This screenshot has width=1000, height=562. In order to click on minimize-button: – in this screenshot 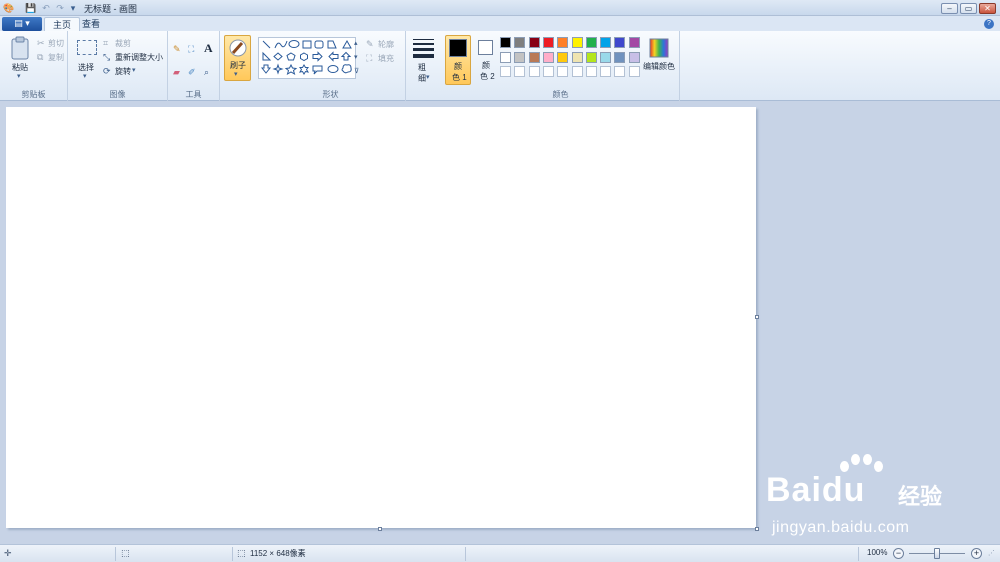, I will do `click(949, 8)`.